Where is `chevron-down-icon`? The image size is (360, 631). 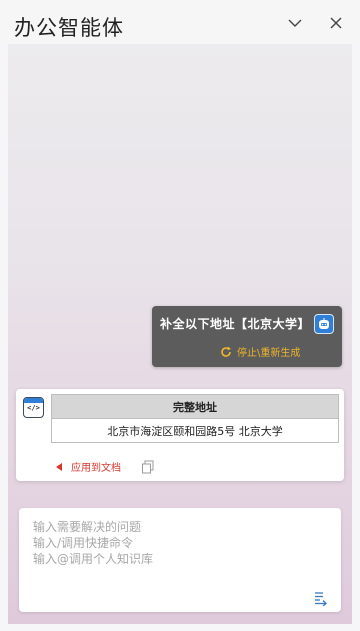
chevron-down-icon is located at coordinates (295, 23).